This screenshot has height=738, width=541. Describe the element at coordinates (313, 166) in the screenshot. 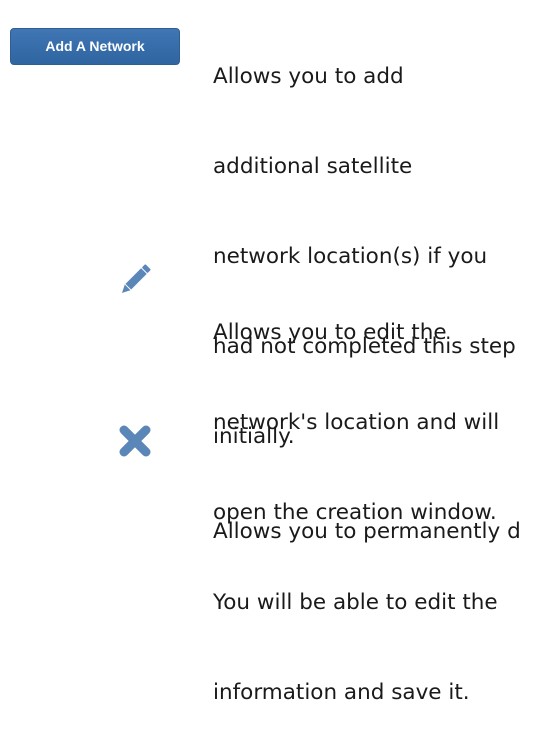

I see `description-line: additional satellite` at that location.